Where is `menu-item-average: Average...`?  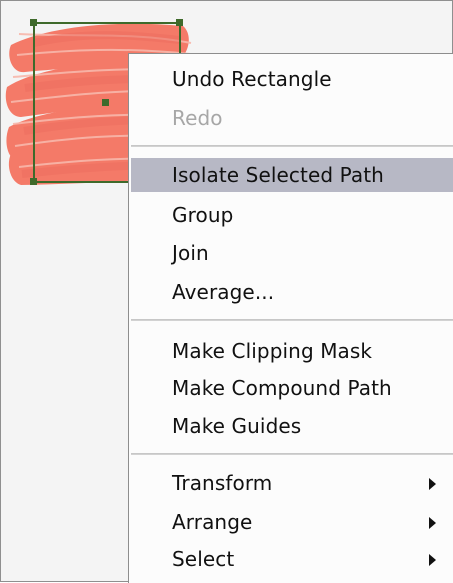 menu-item-average: Average... is located at coordinates (292, 292).